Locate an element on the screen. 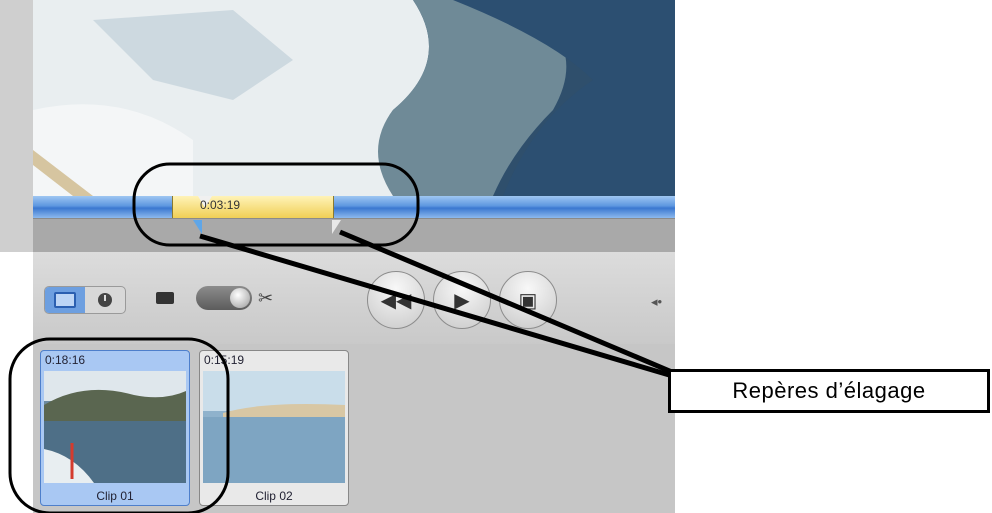  scrubber-highlight-oval is located at coordinates (276, 204).